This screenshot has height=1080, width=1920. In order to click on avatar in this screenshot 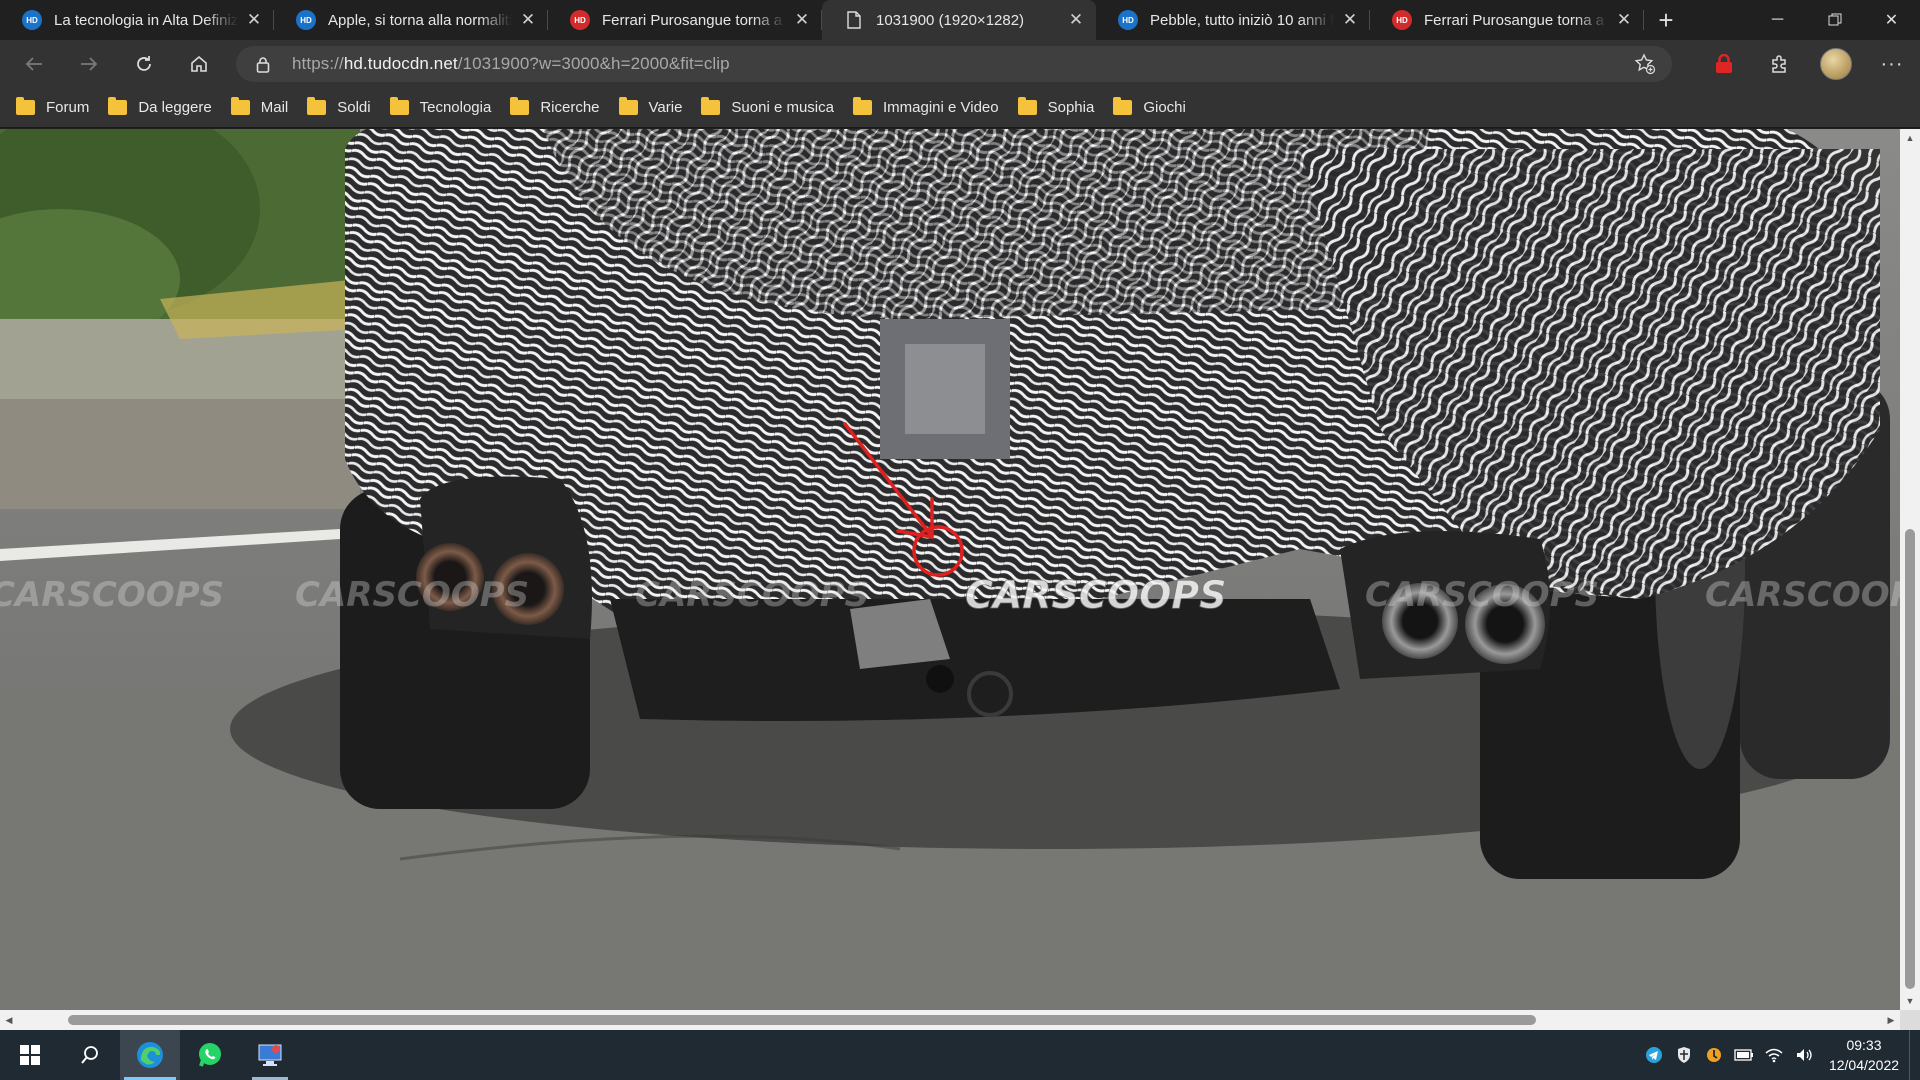, I will do `click(1836, 64)`.